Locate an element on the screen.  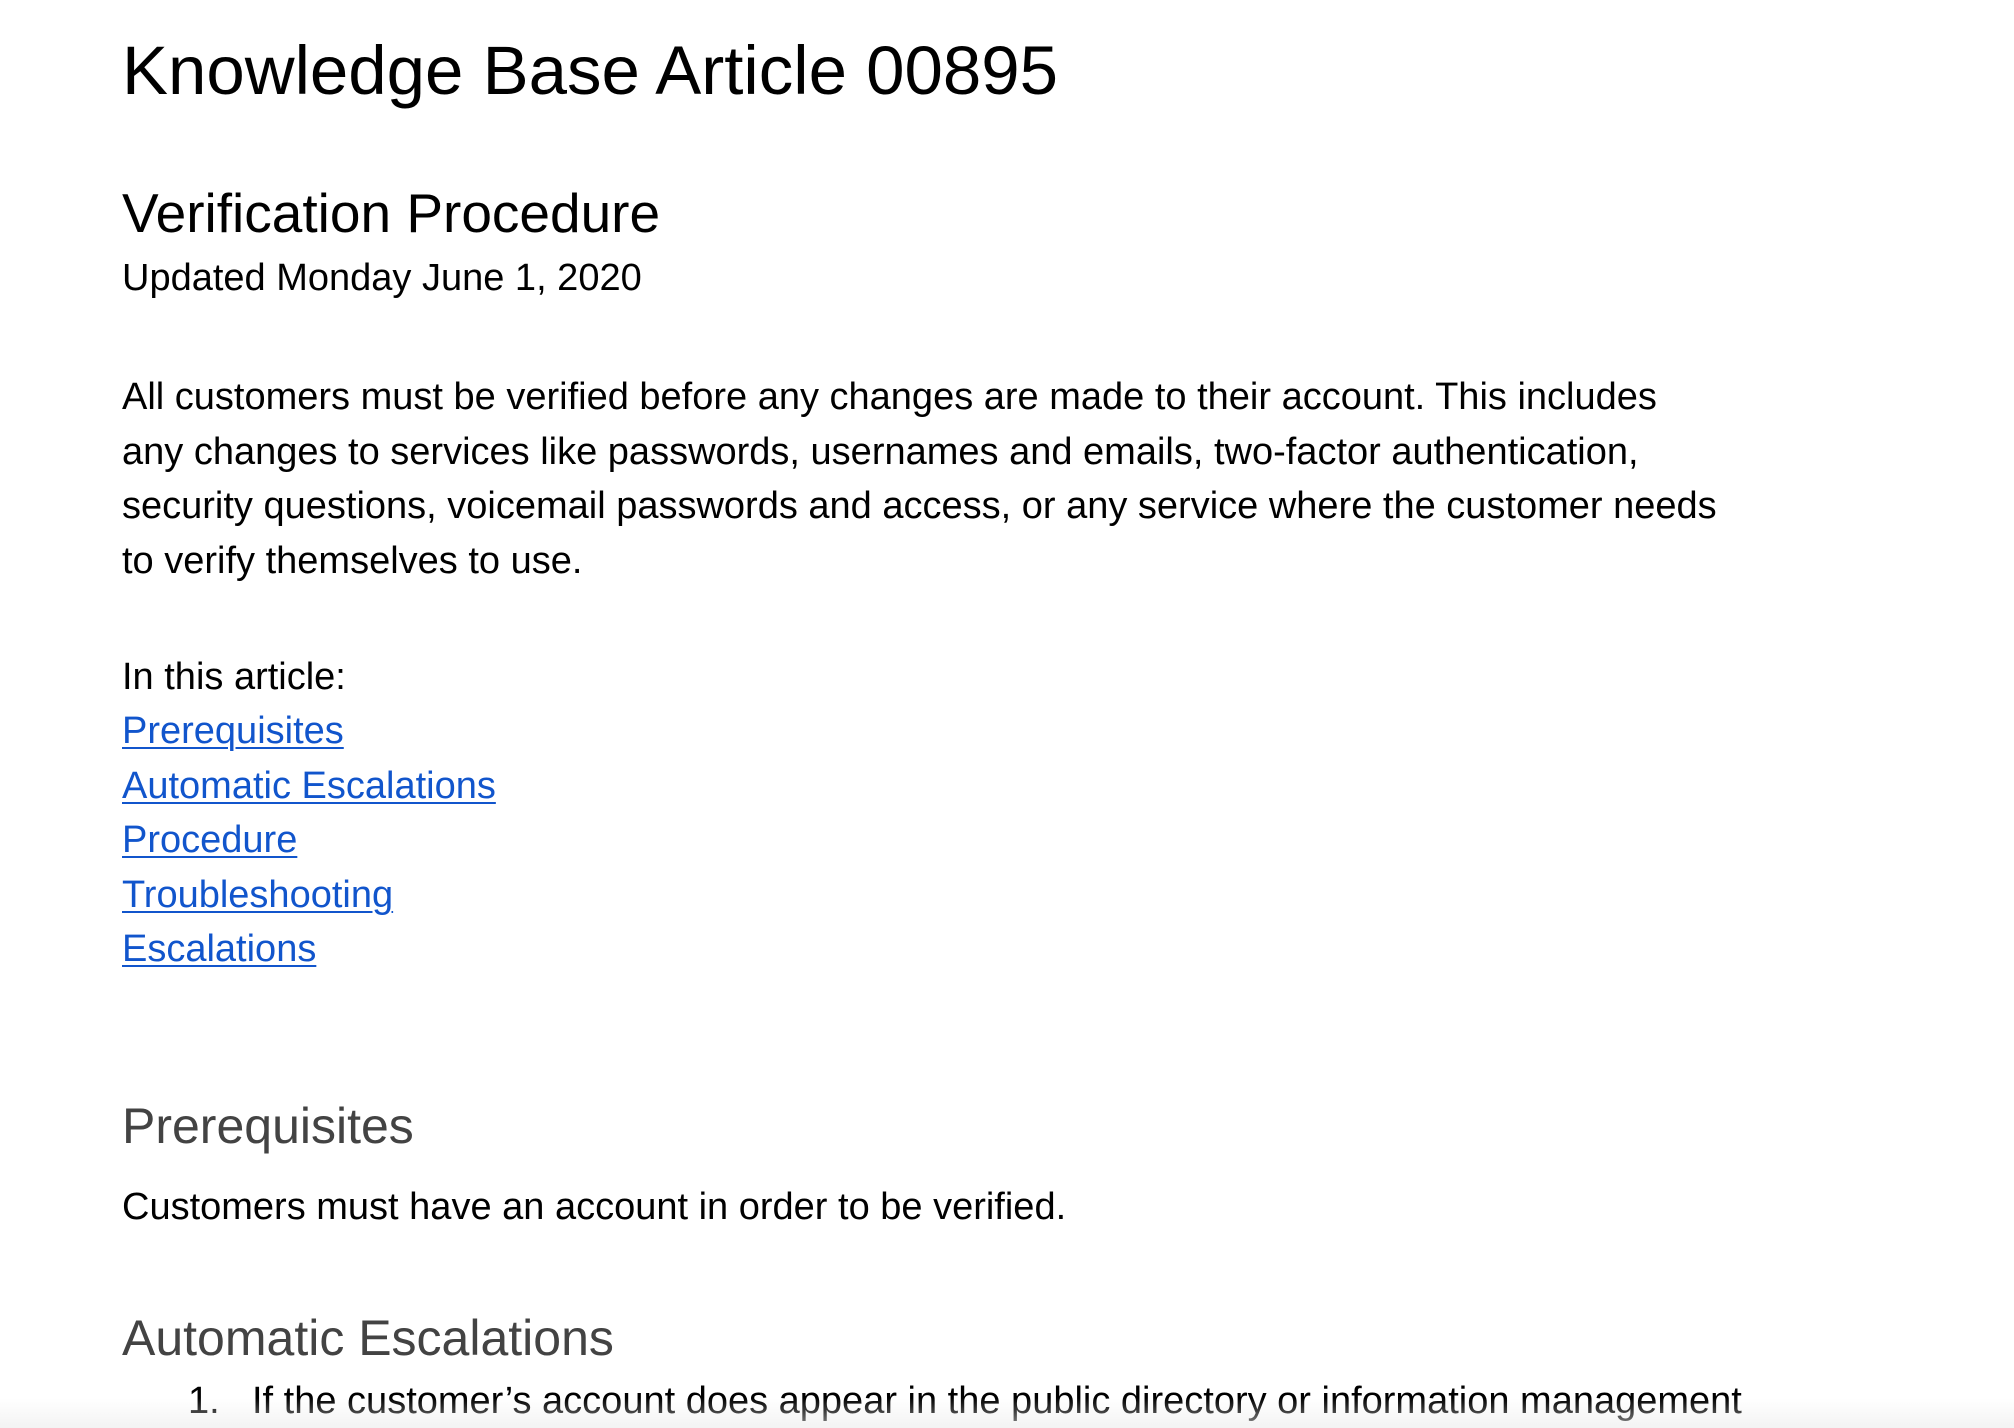
toc-label: In this article: is located at coordinates (234, 677).